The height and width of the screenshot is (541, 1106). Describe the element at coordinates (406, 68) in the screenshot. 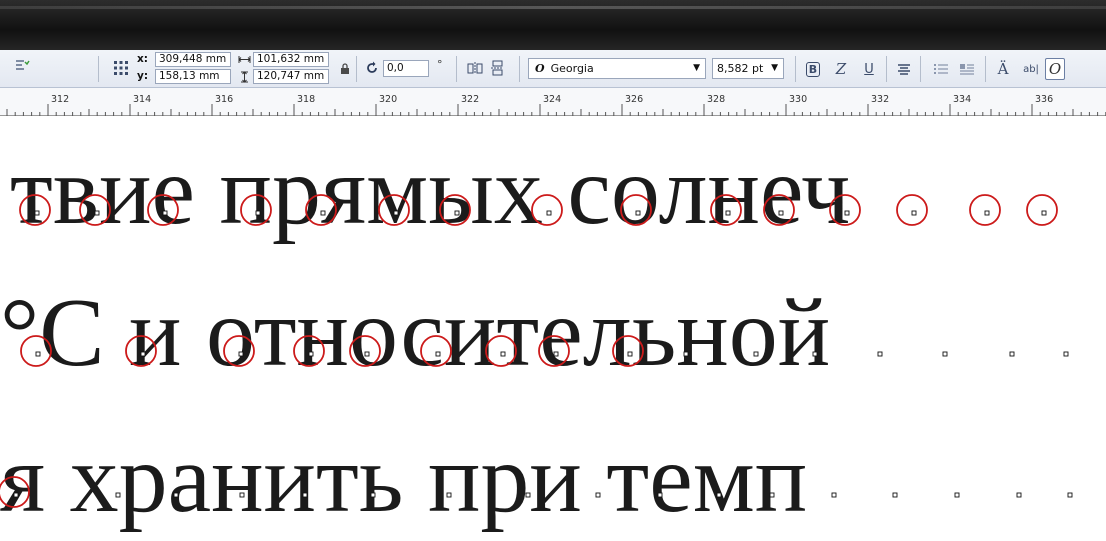

I see `rotation-angle-field: 0,0` at that location.